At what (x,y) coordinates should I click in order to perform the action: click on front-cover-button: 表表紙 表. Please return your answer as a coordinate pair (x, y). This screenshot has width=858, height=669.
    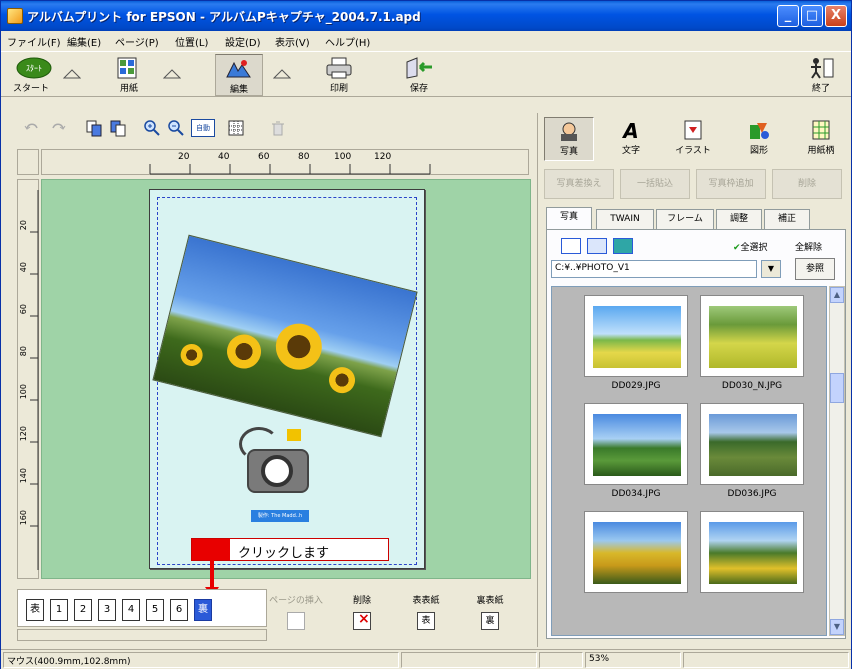
    Looking at the image, I should click on (426, 615).